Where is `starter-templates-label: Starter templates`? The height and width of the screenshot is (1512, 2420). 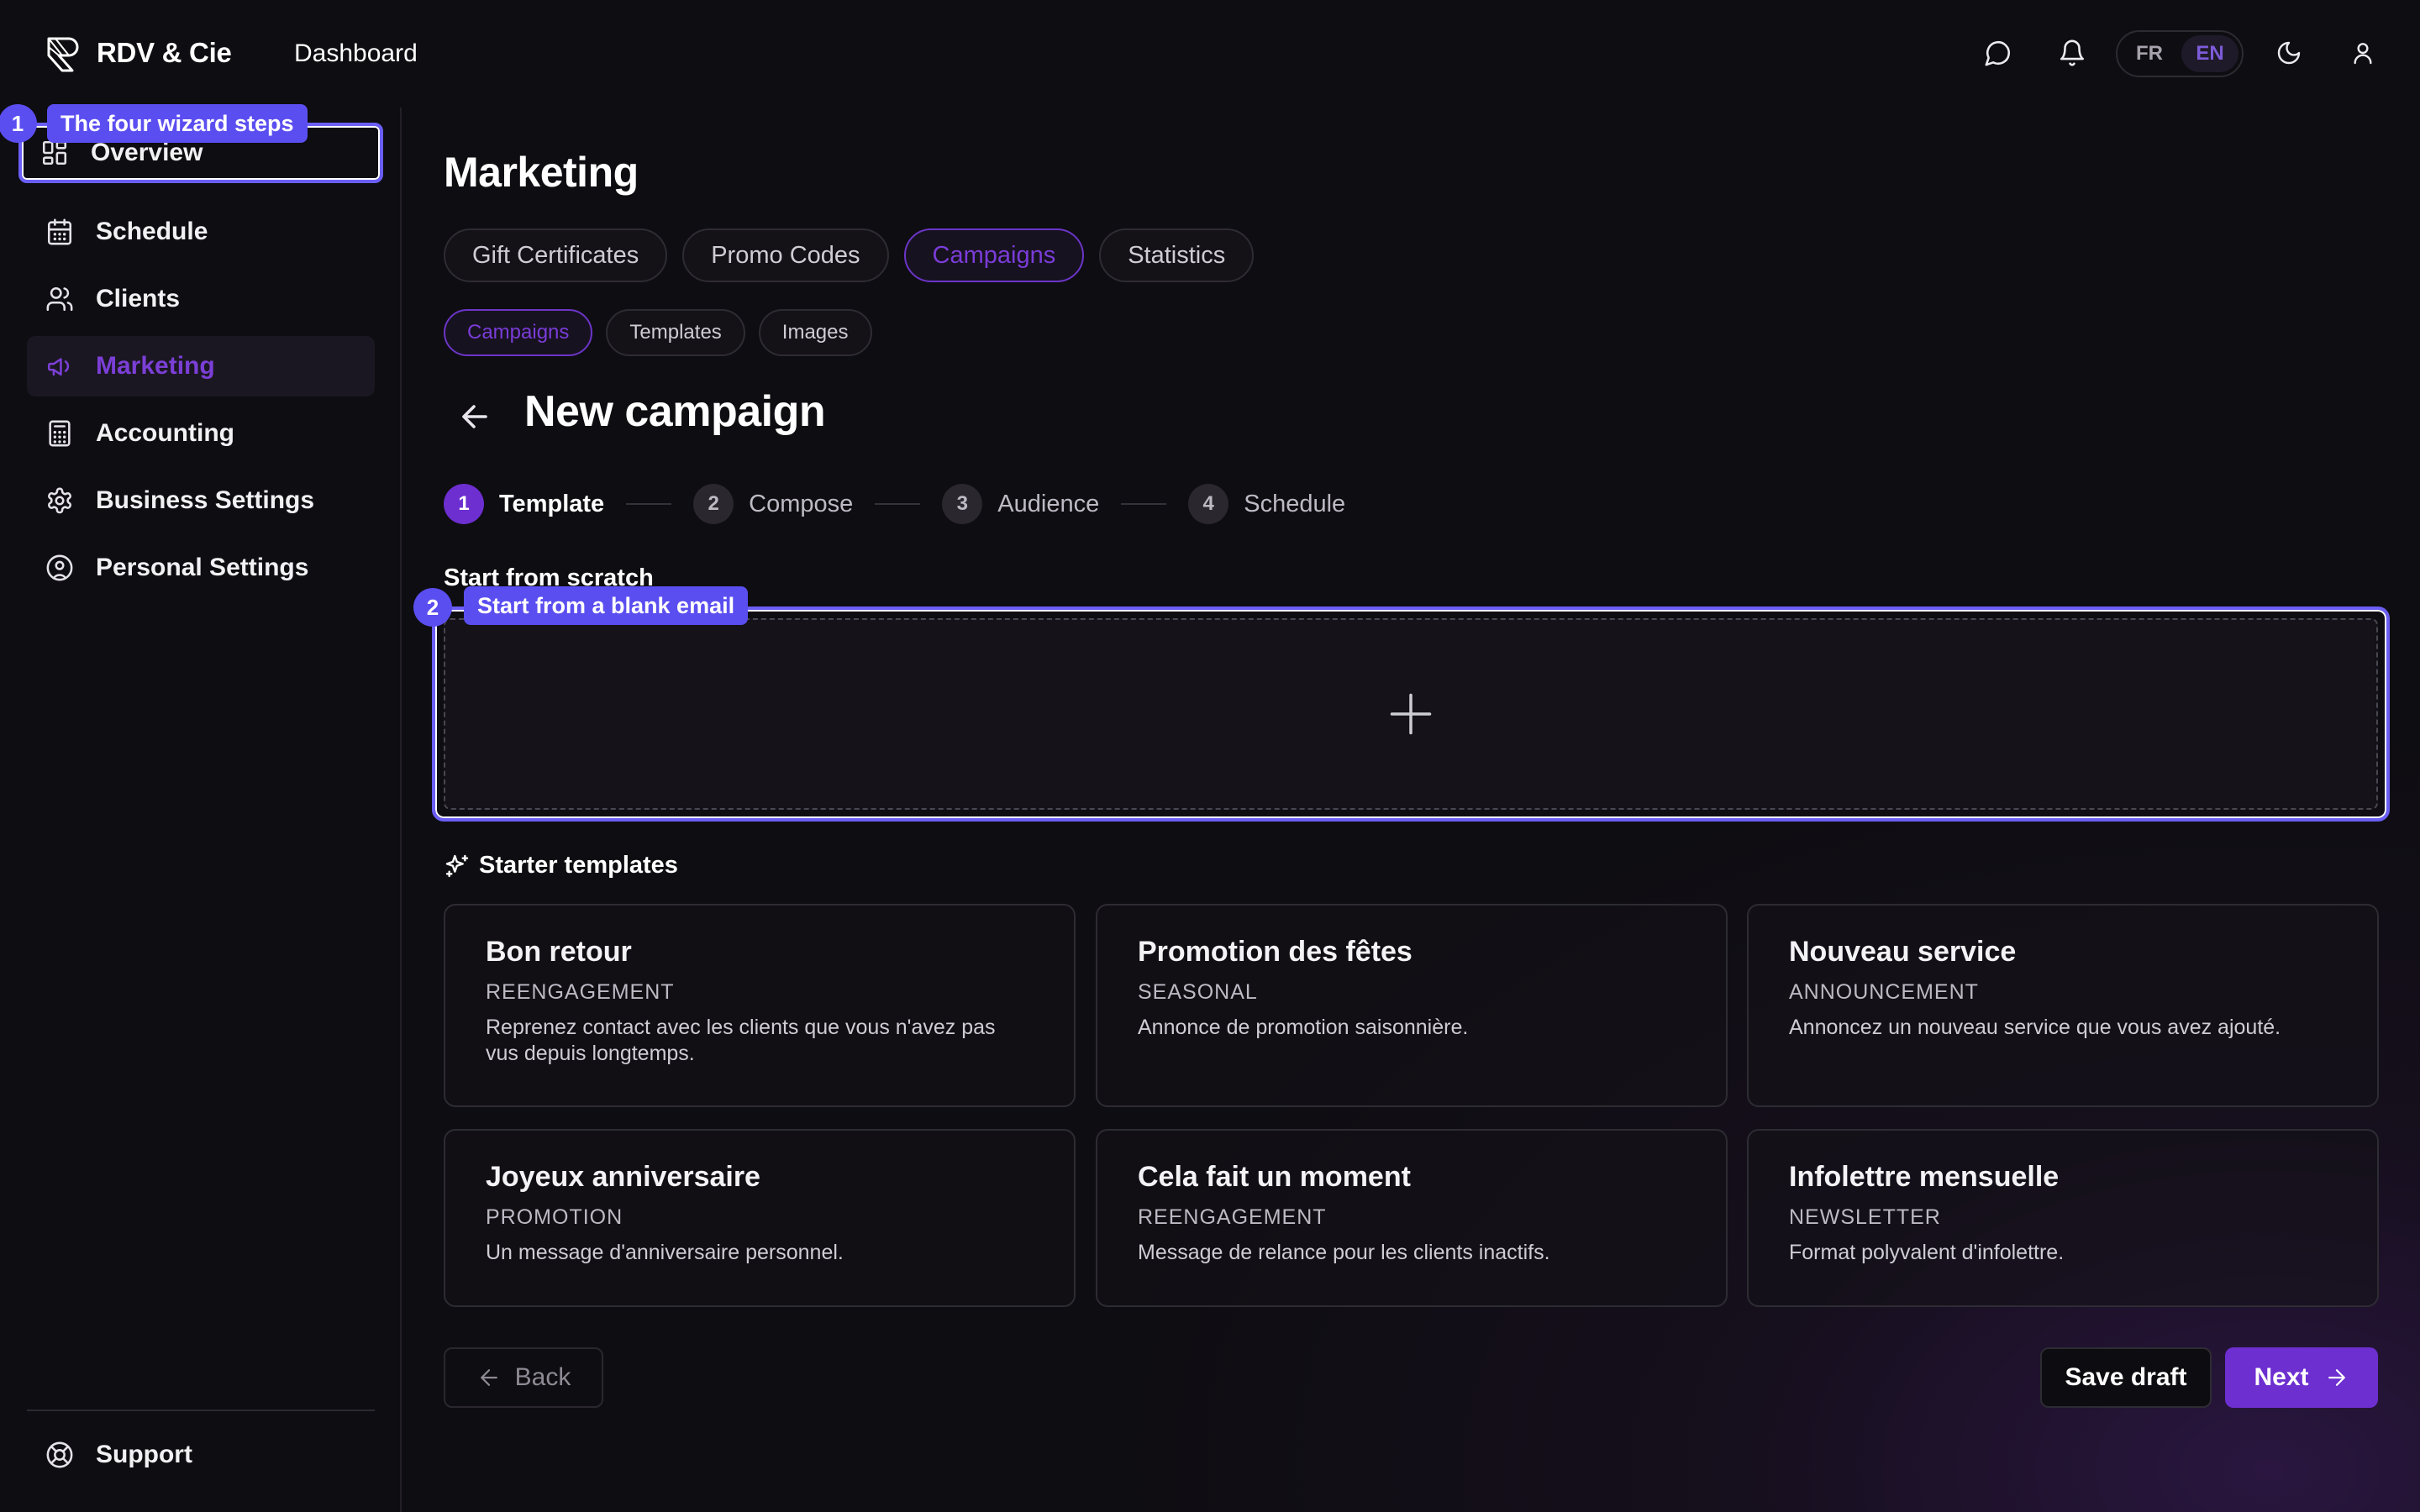
starter-templates-label: Starter templates is located at coordinates (578, 865).